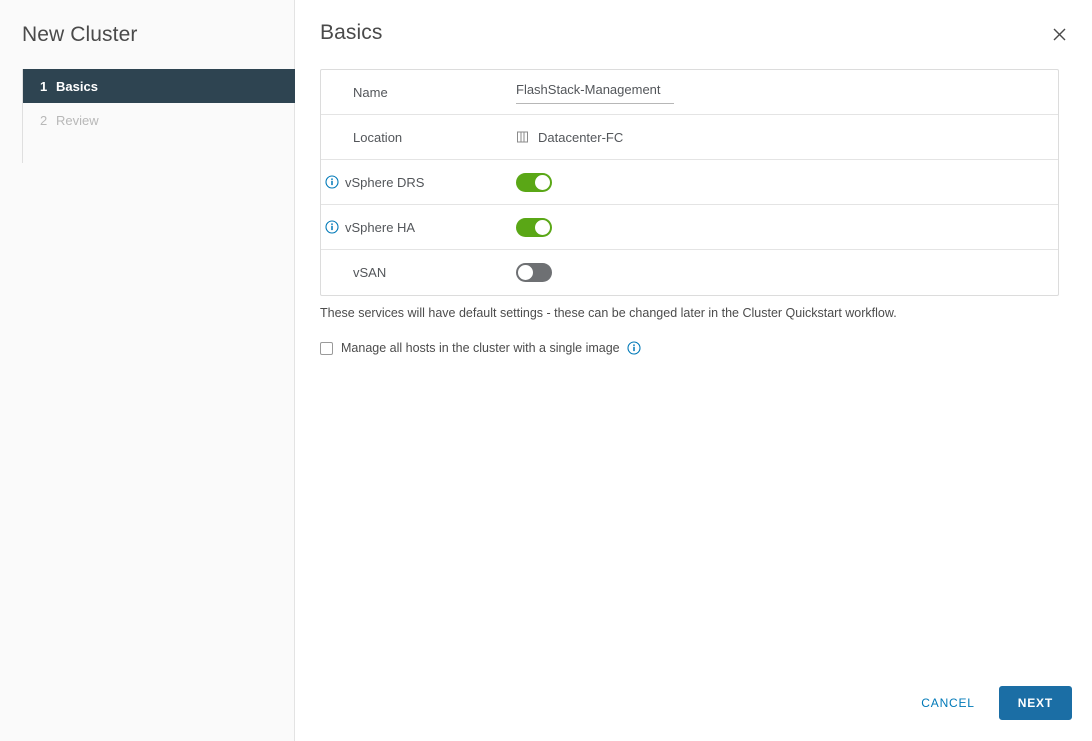 The height and width of the screenshot is (741, 1092). I want to click on sidebar-item-review: 2 Review, so click(158, 120).